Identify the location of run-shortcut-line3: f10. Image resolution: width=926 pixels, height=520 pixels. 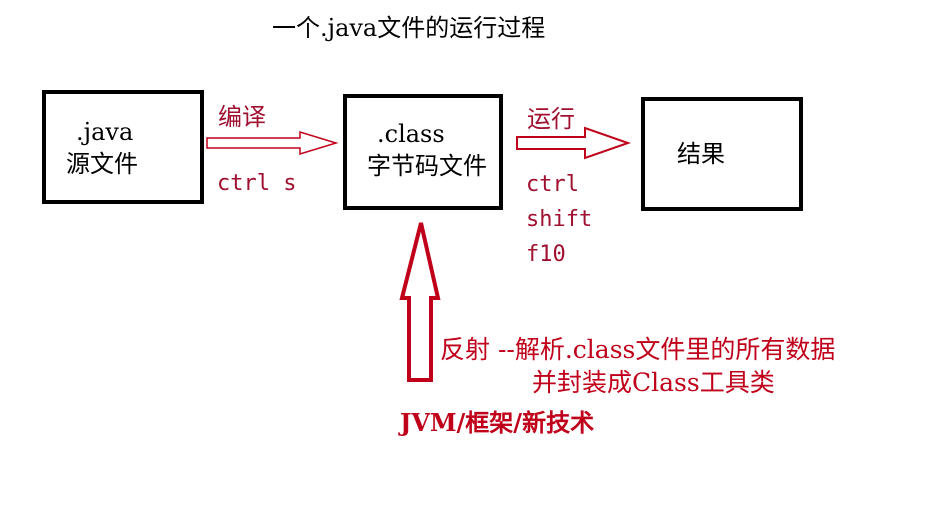
(546, 254).